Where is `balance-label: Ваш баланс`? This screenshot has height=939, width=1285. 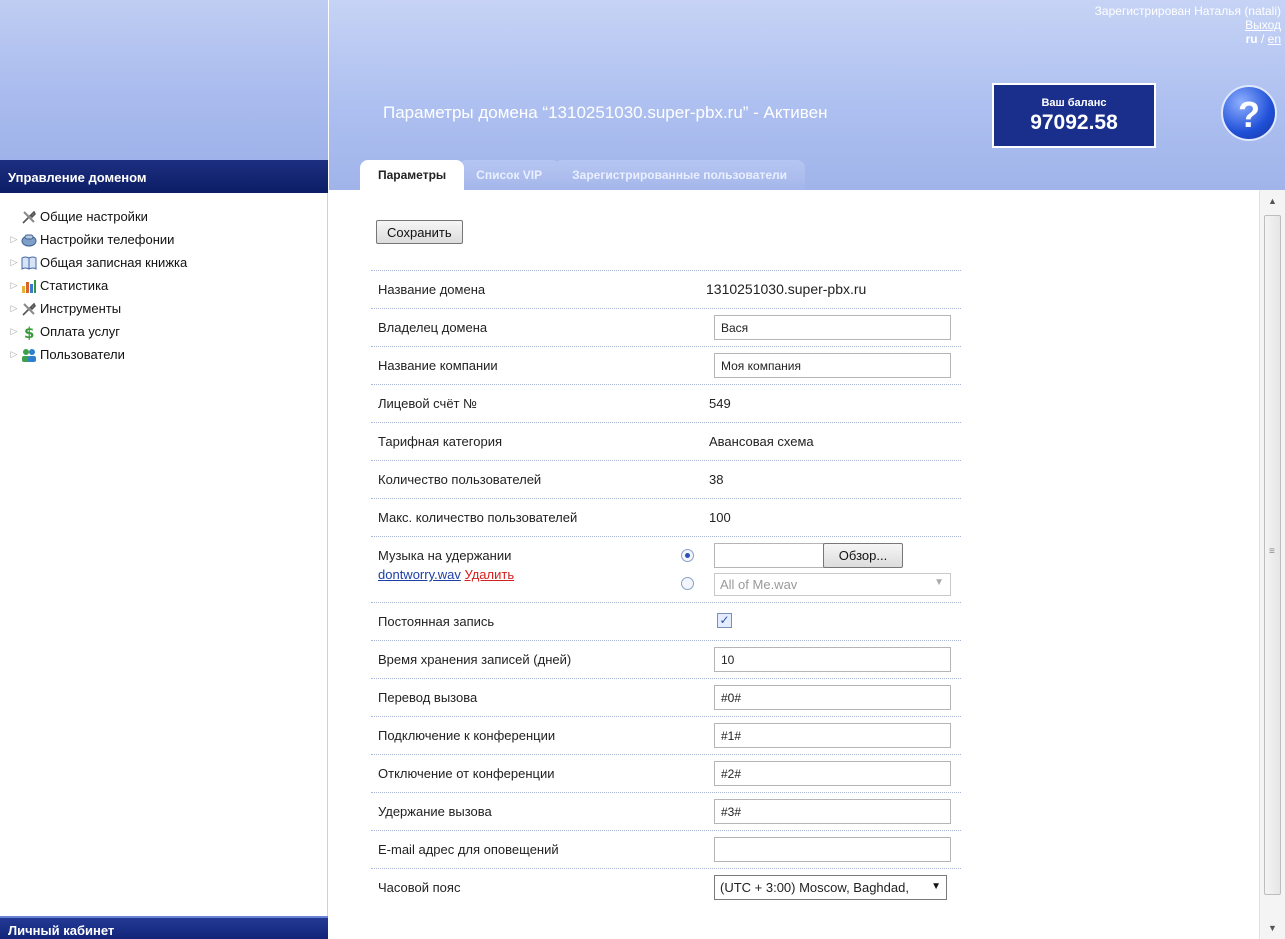 balance-label: Ваш баланс is located at coordinates (1074, 103).